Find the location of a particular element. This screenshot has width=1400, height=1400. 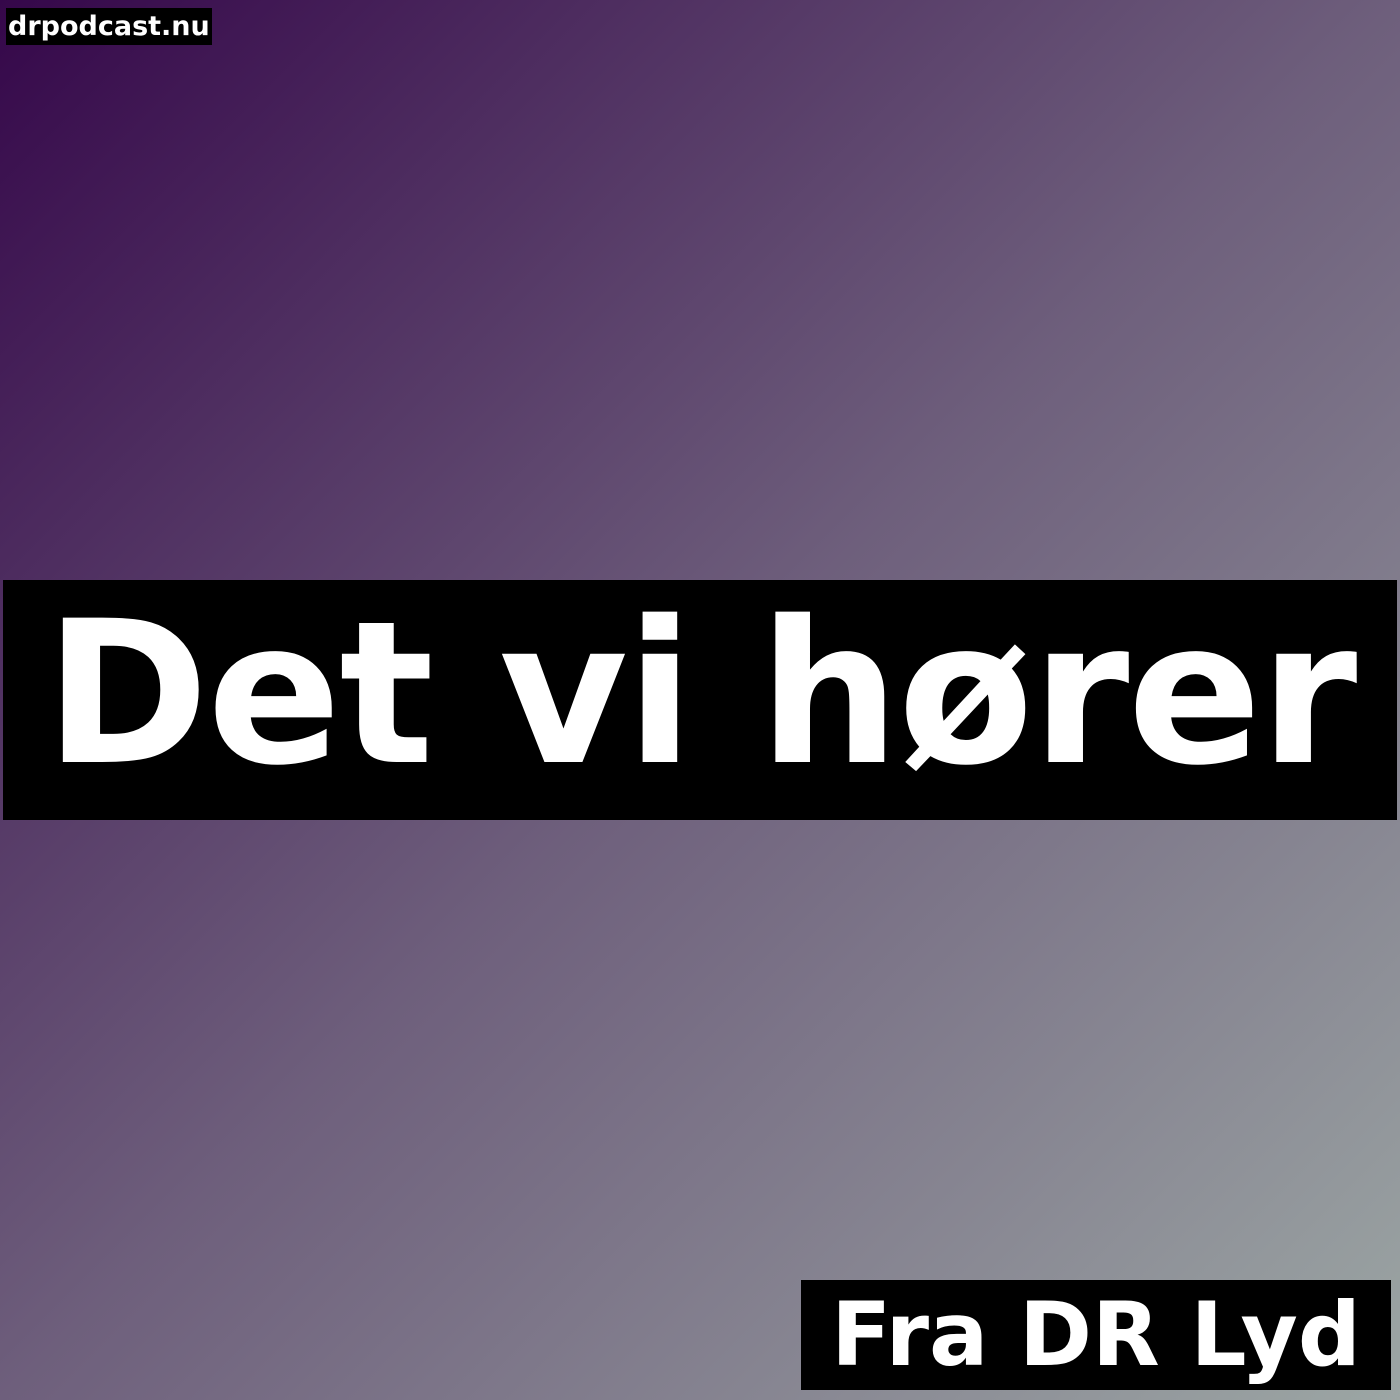

source-label: Fra DR Lyd is located at coordinates (1096, 1335).